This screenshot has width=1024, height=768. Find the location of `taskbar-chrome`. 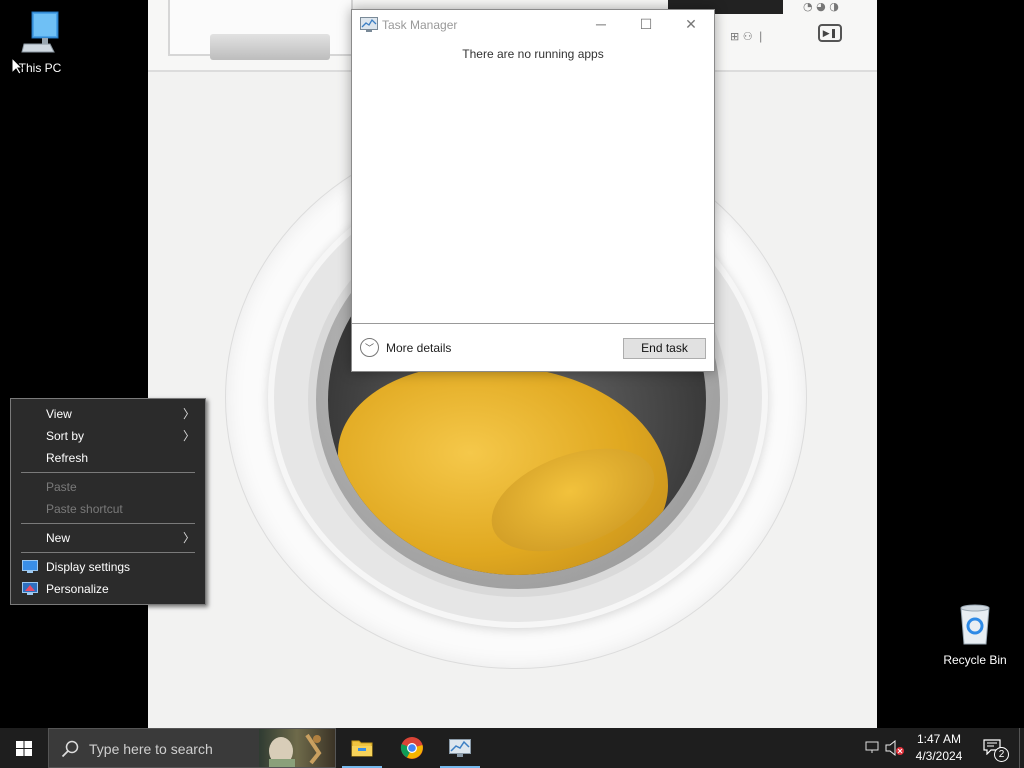

taskbar-chrome is located at coordinates (412, 748).